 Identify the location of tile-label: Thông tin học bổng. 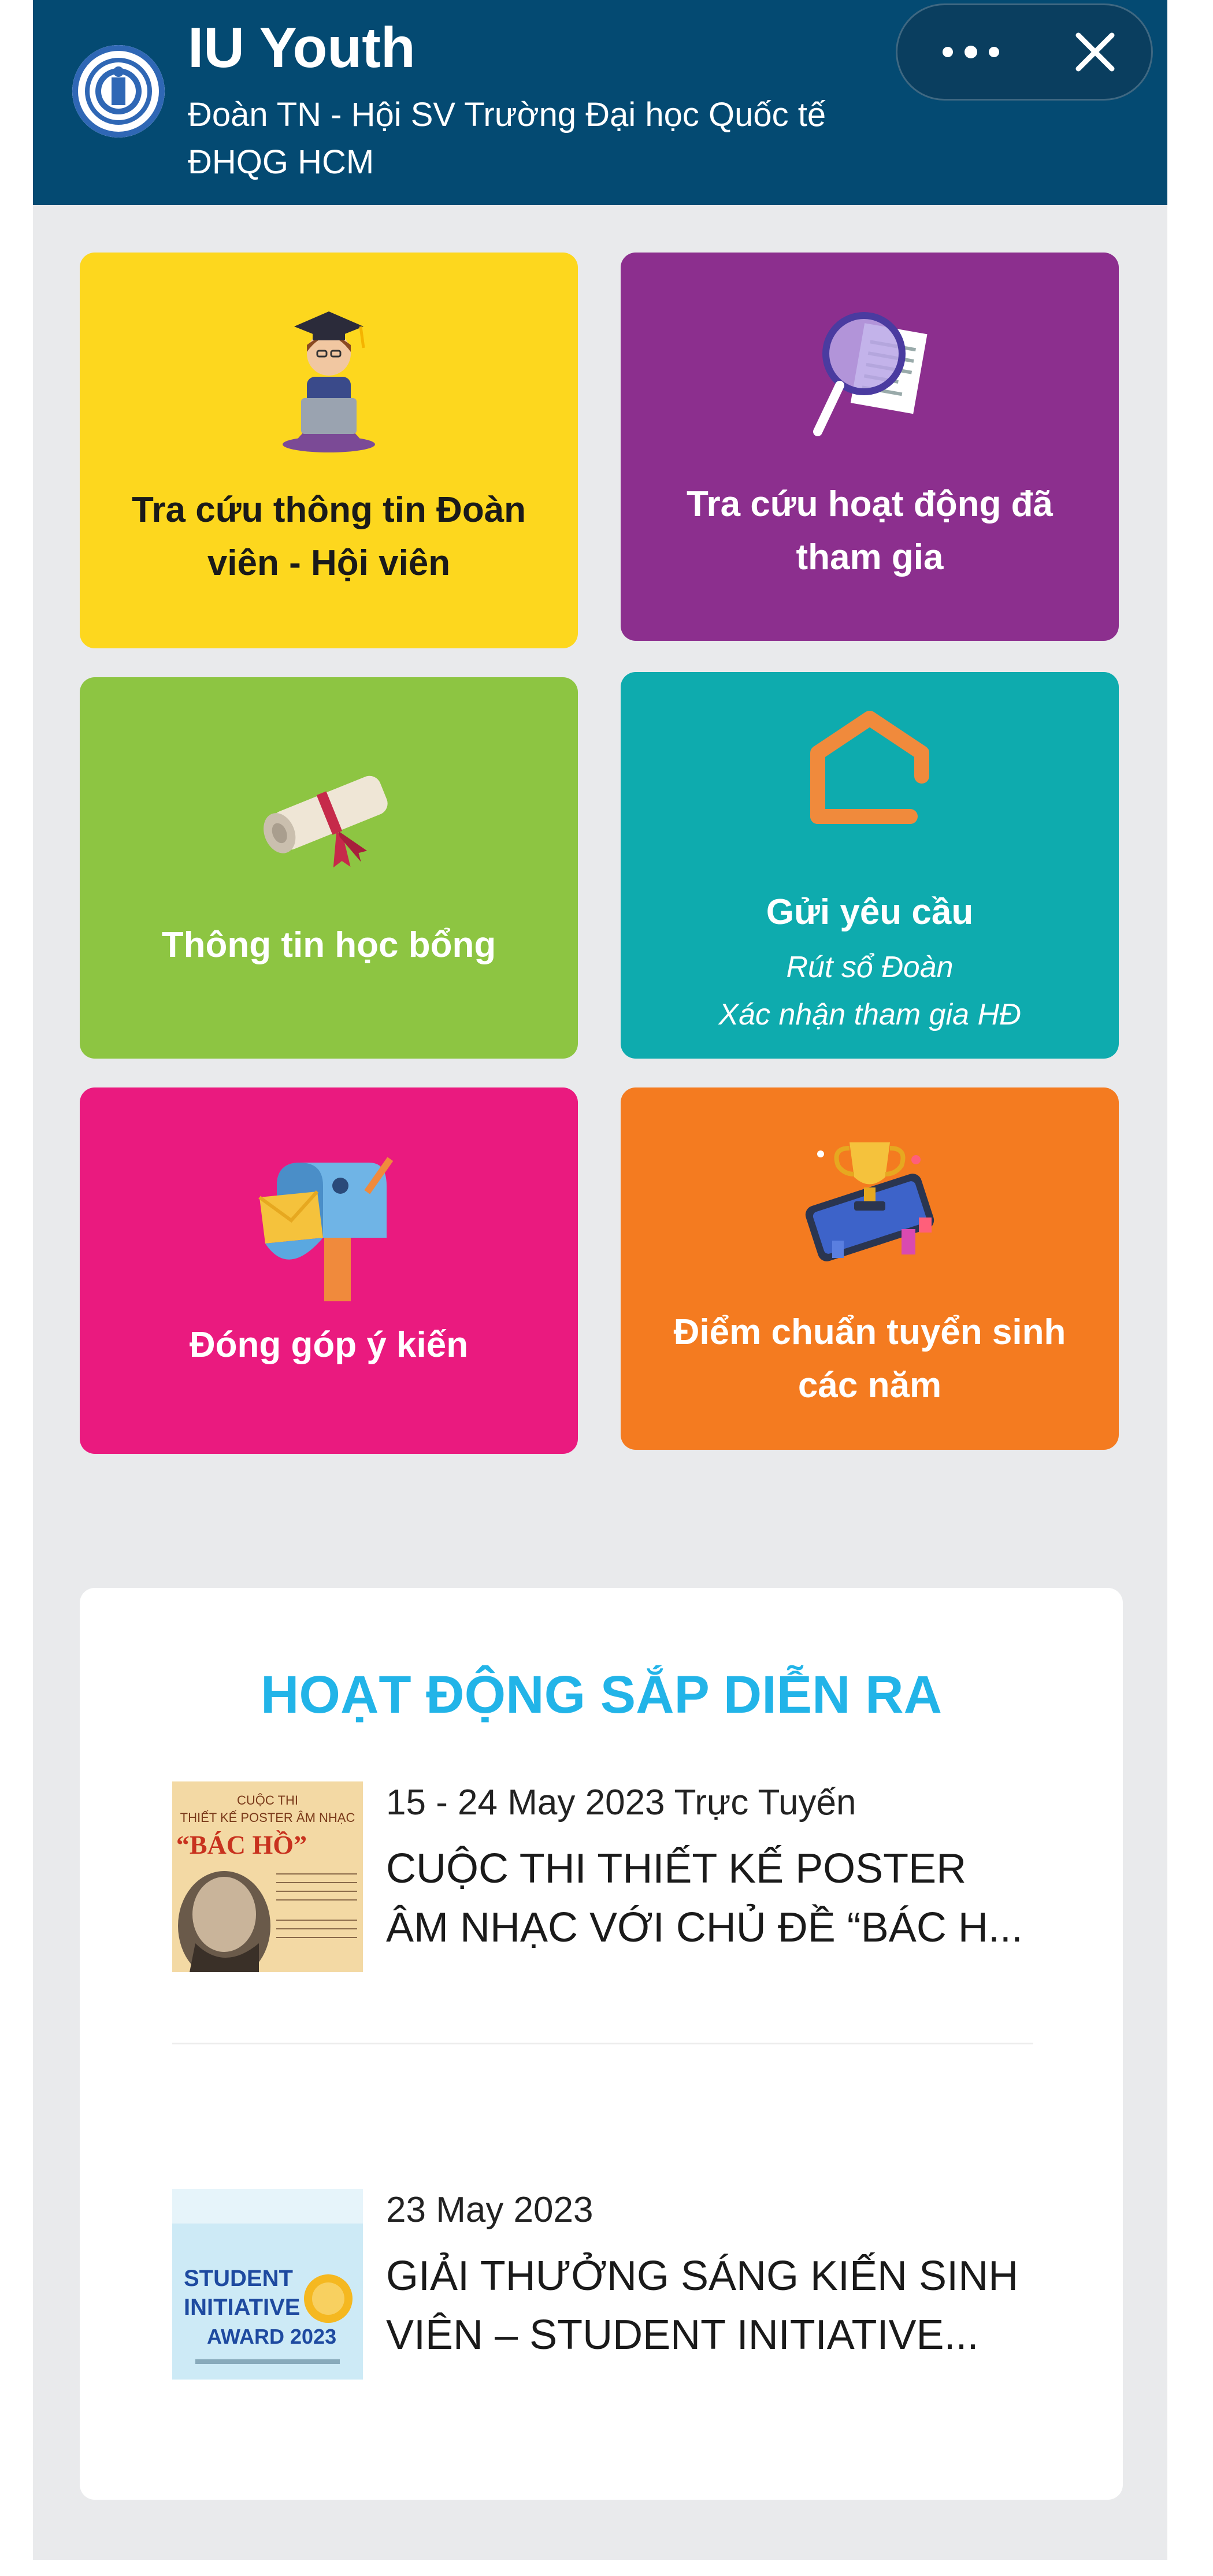
(328, 945).